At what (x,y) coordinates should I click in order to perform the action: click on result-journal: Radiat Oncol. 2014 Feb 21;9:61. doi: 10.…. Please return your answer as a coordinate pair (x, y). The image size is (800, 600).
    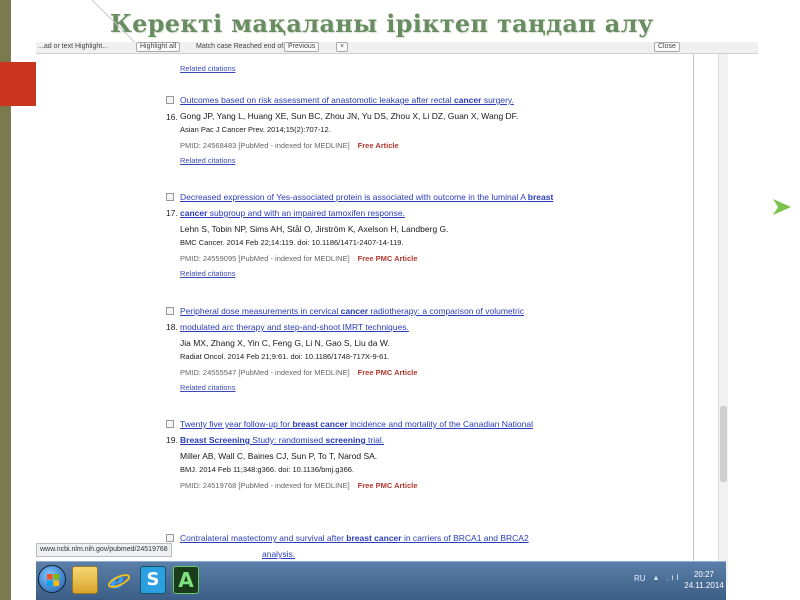
    Looking at the image, I should click on (285, 356).